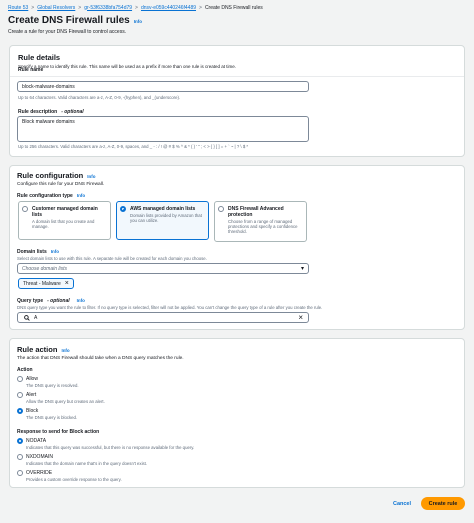 Image resolution: width=474 pixels, height=523 pixels. I want to click on radio-nodata, so click(20, 441).